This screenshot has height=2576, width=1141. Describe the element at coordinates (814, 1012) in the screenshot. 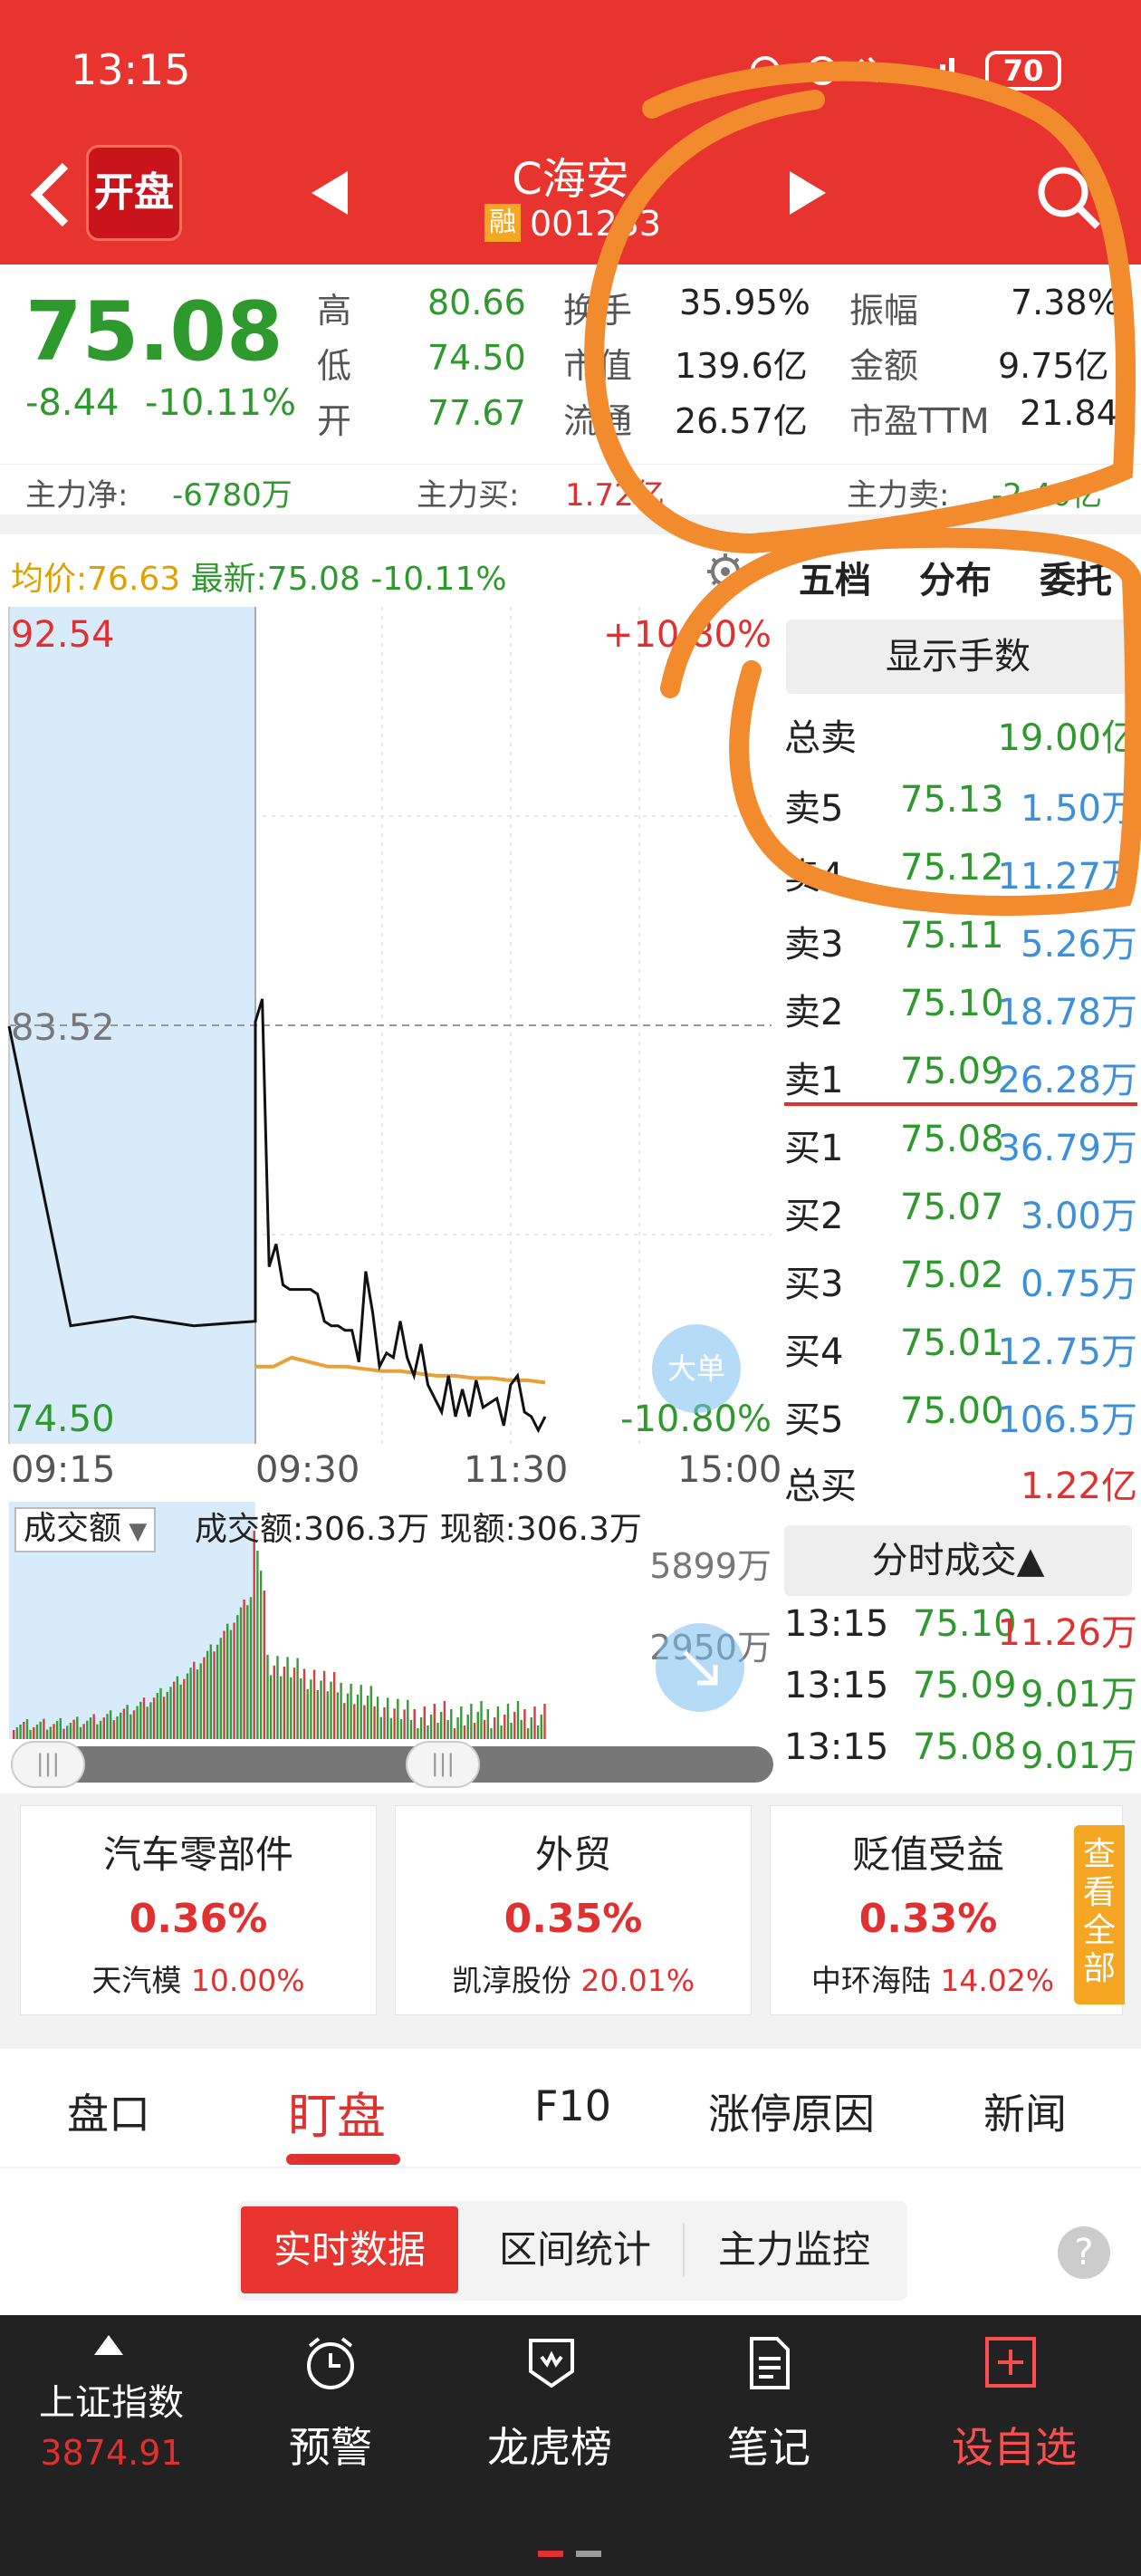

I see `ask-level: 卖2` at that location.